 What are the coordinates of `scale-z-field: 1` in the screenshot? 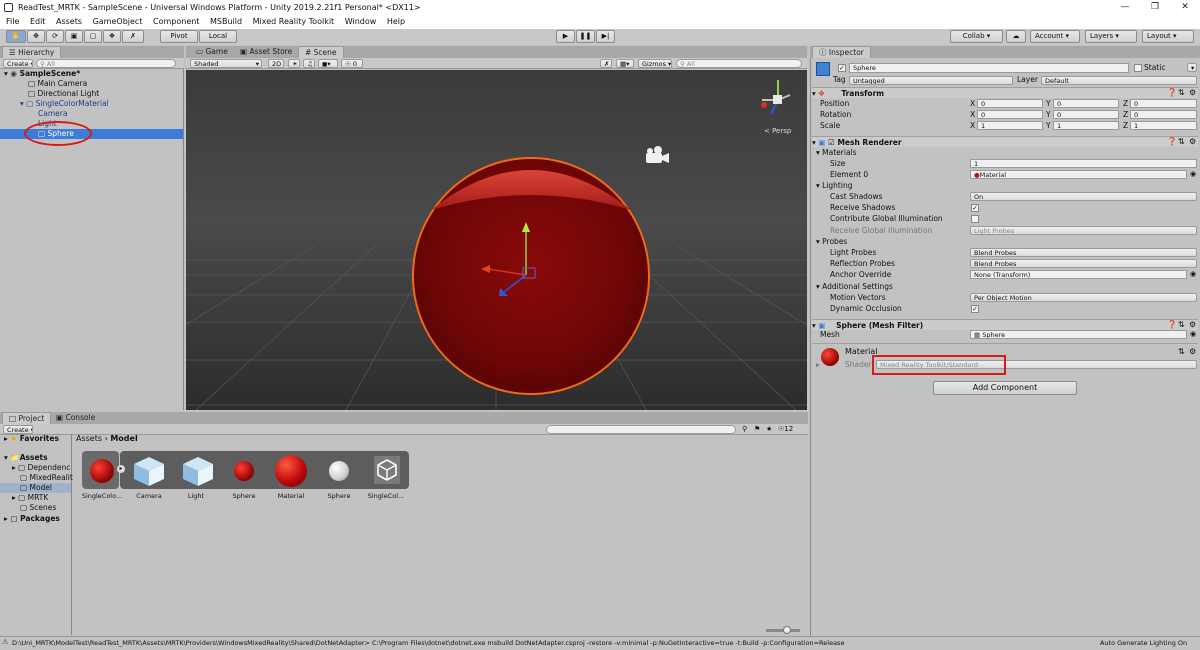 It's located at (1163, 125).